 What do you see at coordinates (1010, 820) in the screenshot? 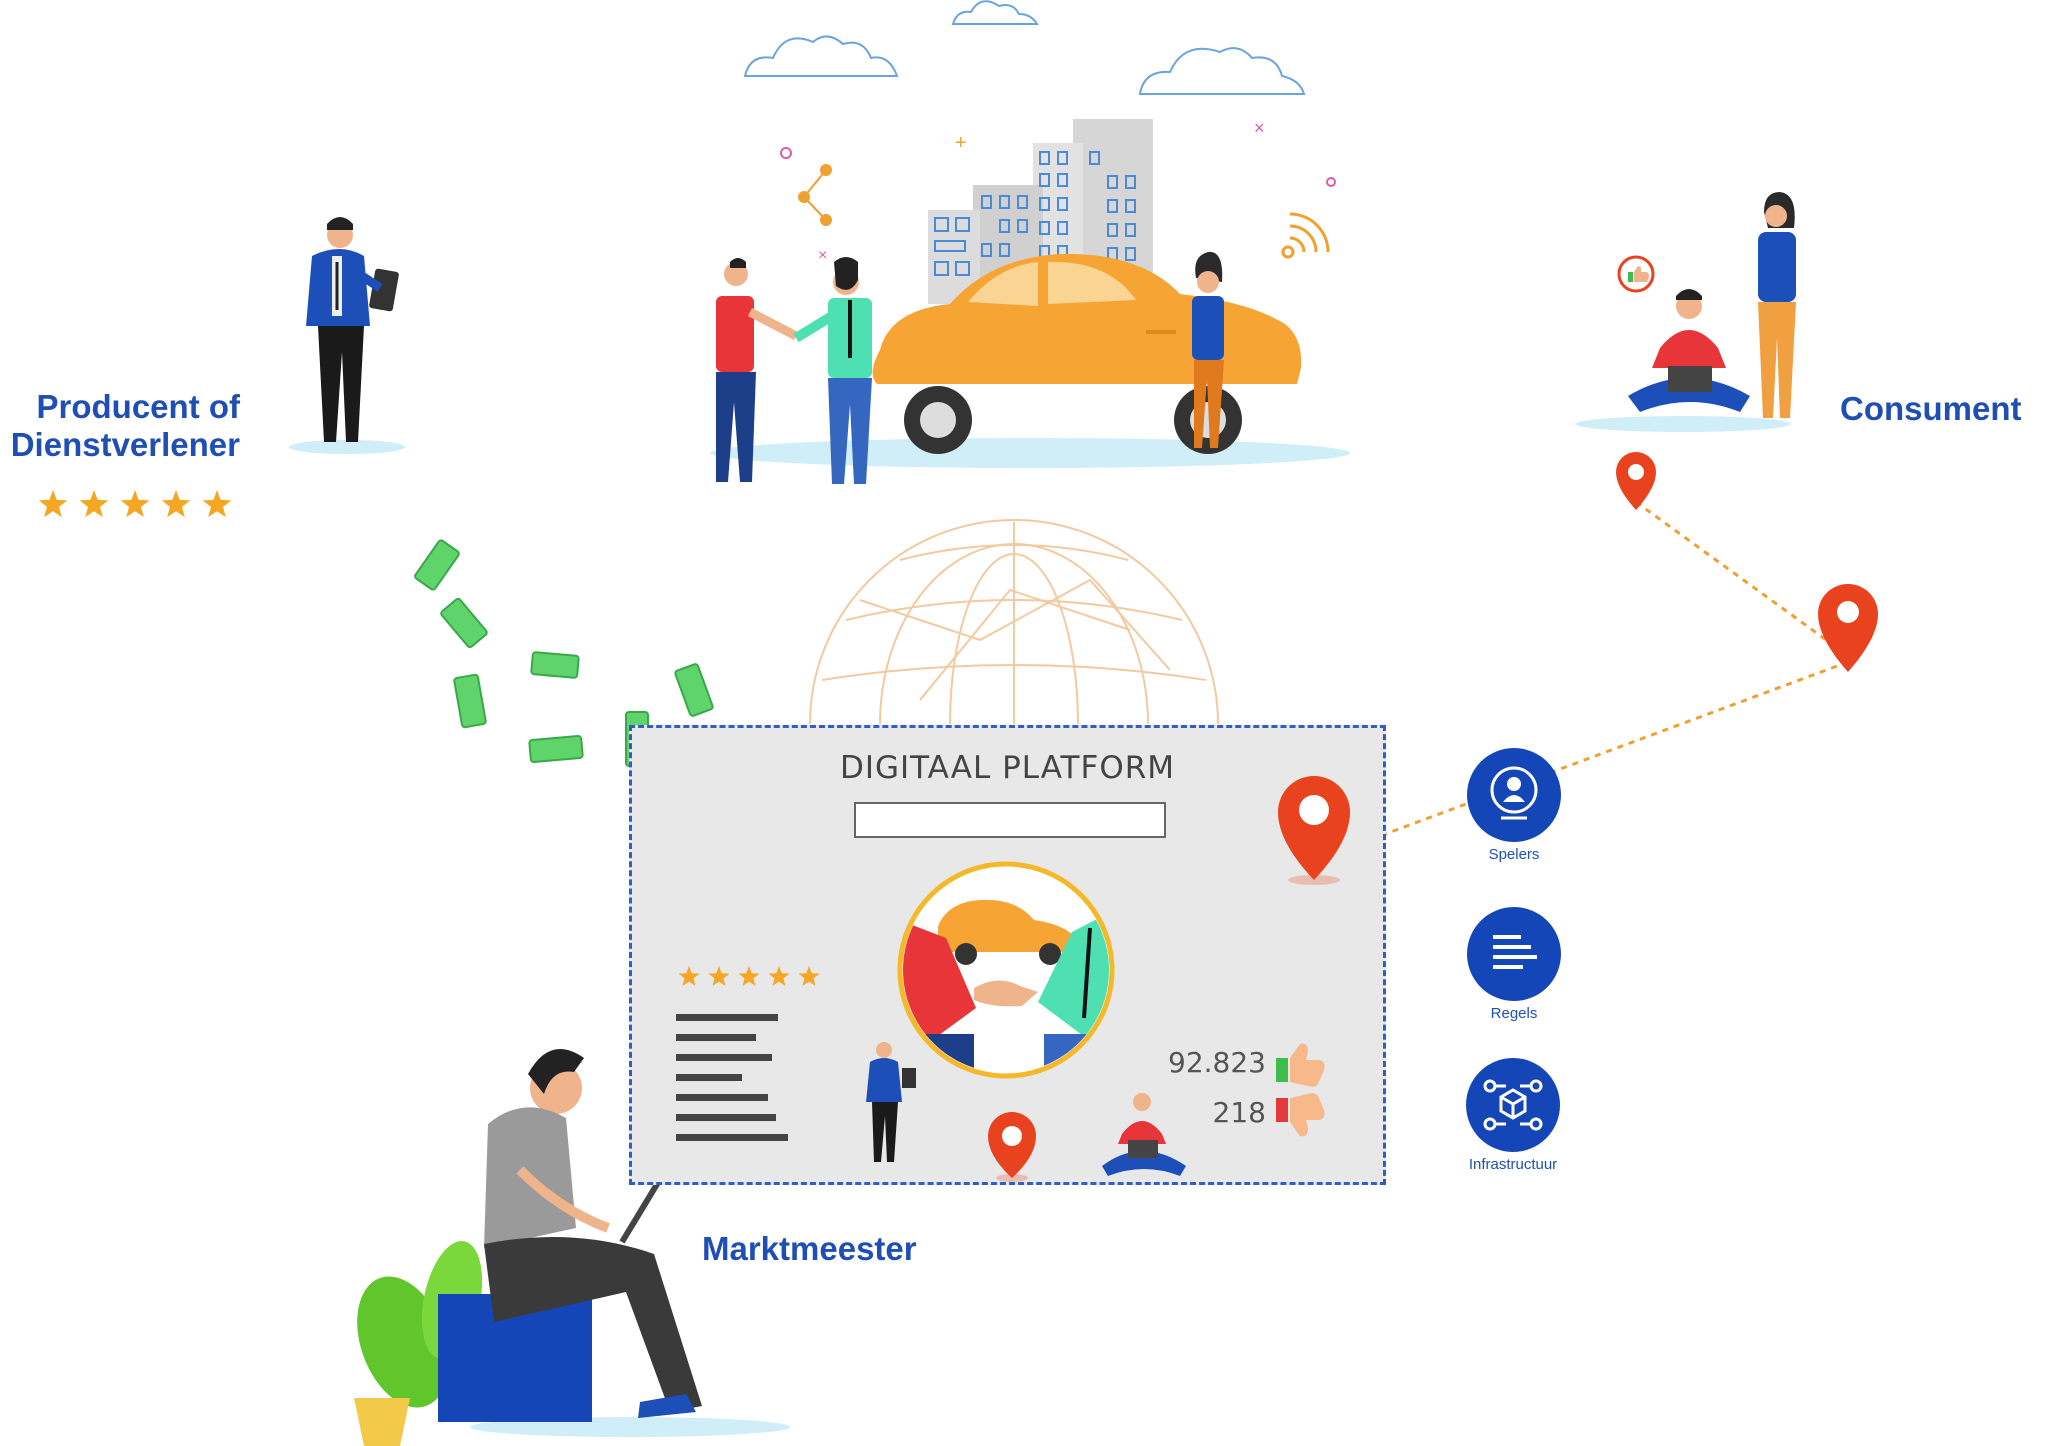
I see `search-input` at bounding box center [1010, 820].